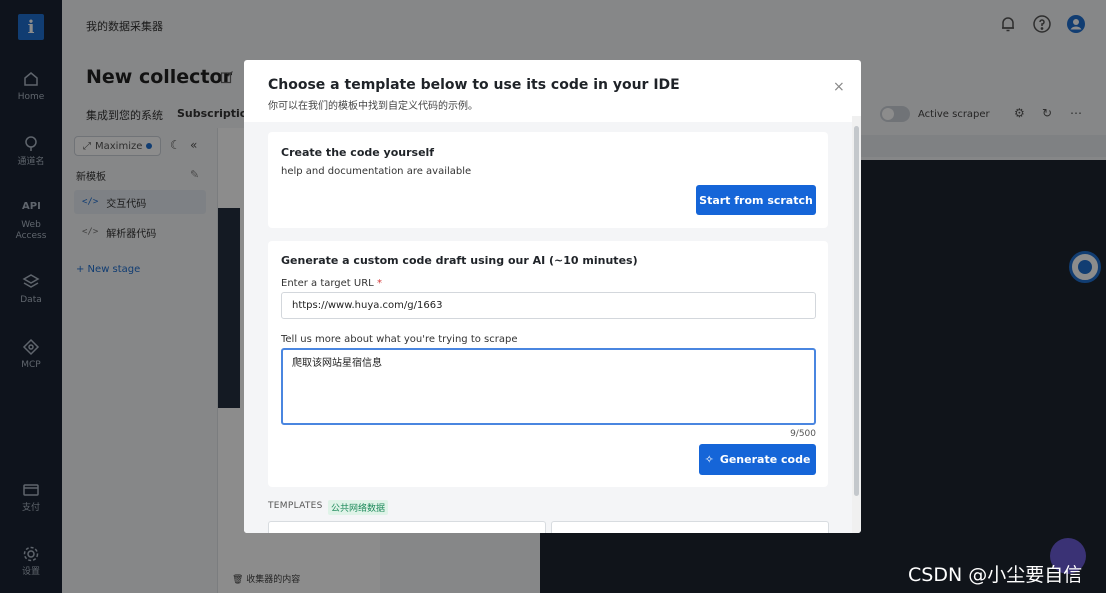 The image size is (1106, 593). I want to click on scrape-description-textarea: 爬取该网站星宿信息, so click(548, 386).